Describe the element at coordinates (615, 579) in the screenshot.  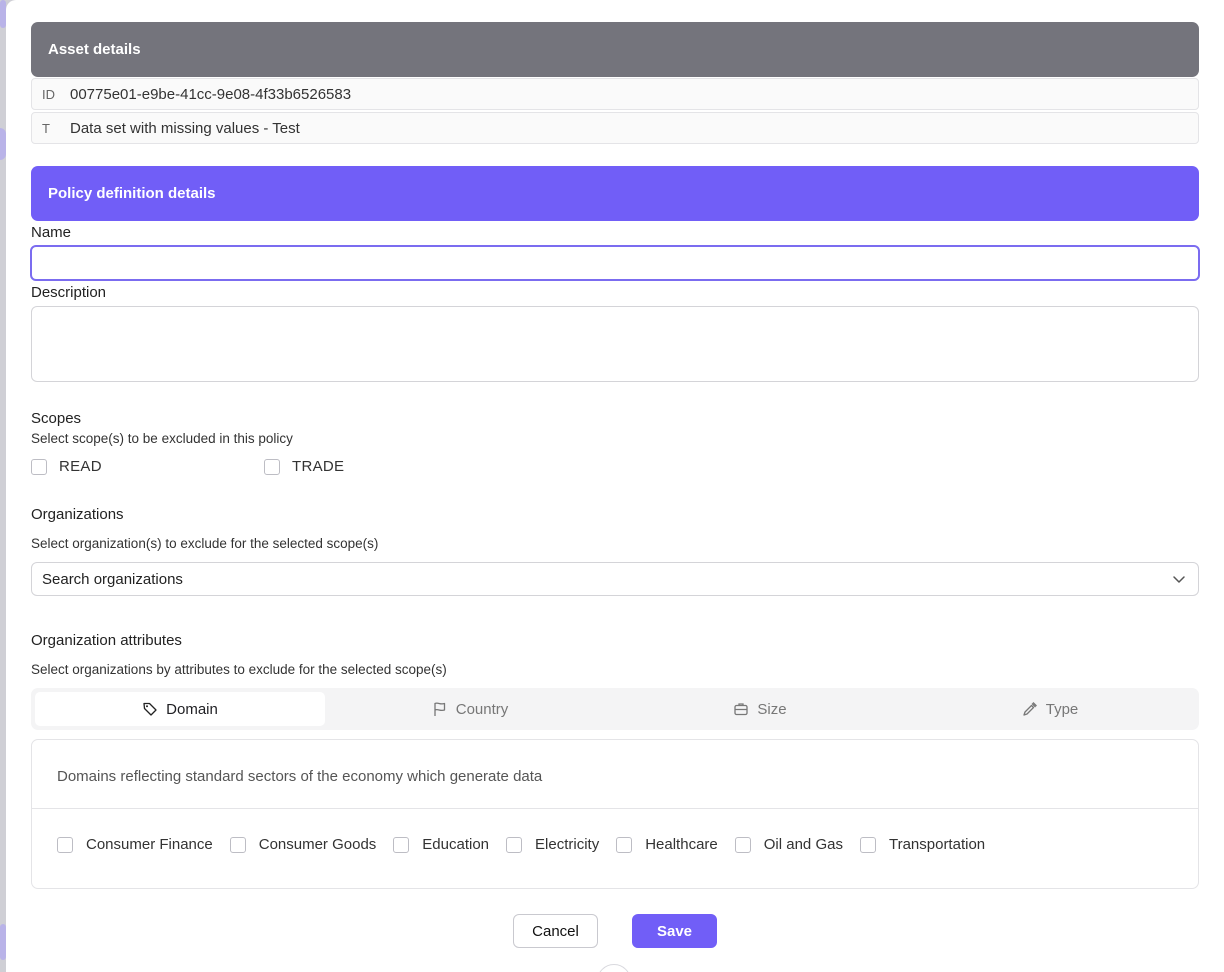
I see `organizations-select: Search organizations` at that location.